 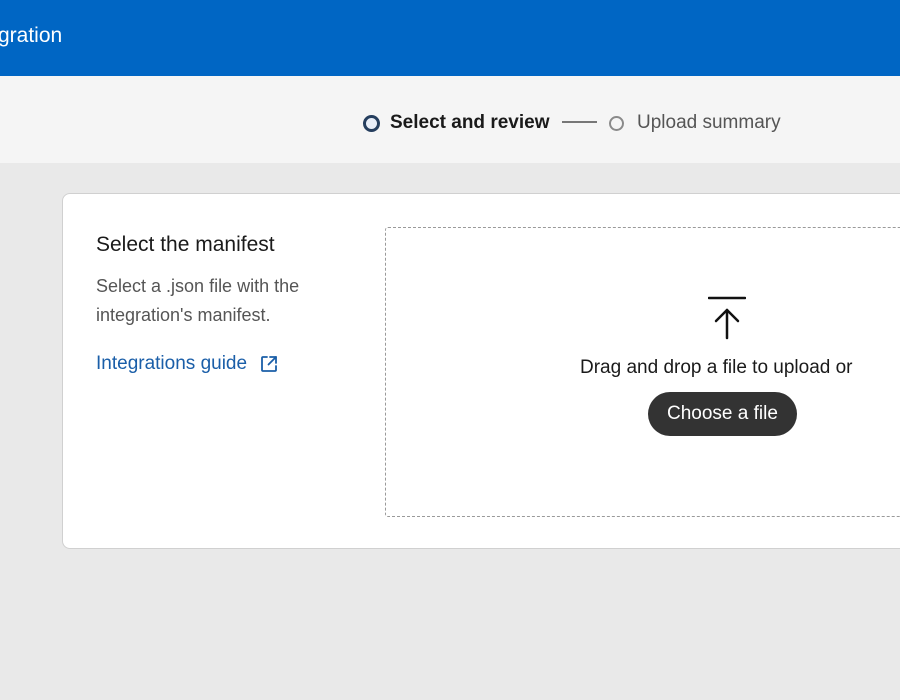 I want to click on dropzone-instruction: Drag and drop a file to upload or, so click(x=716, y=367).